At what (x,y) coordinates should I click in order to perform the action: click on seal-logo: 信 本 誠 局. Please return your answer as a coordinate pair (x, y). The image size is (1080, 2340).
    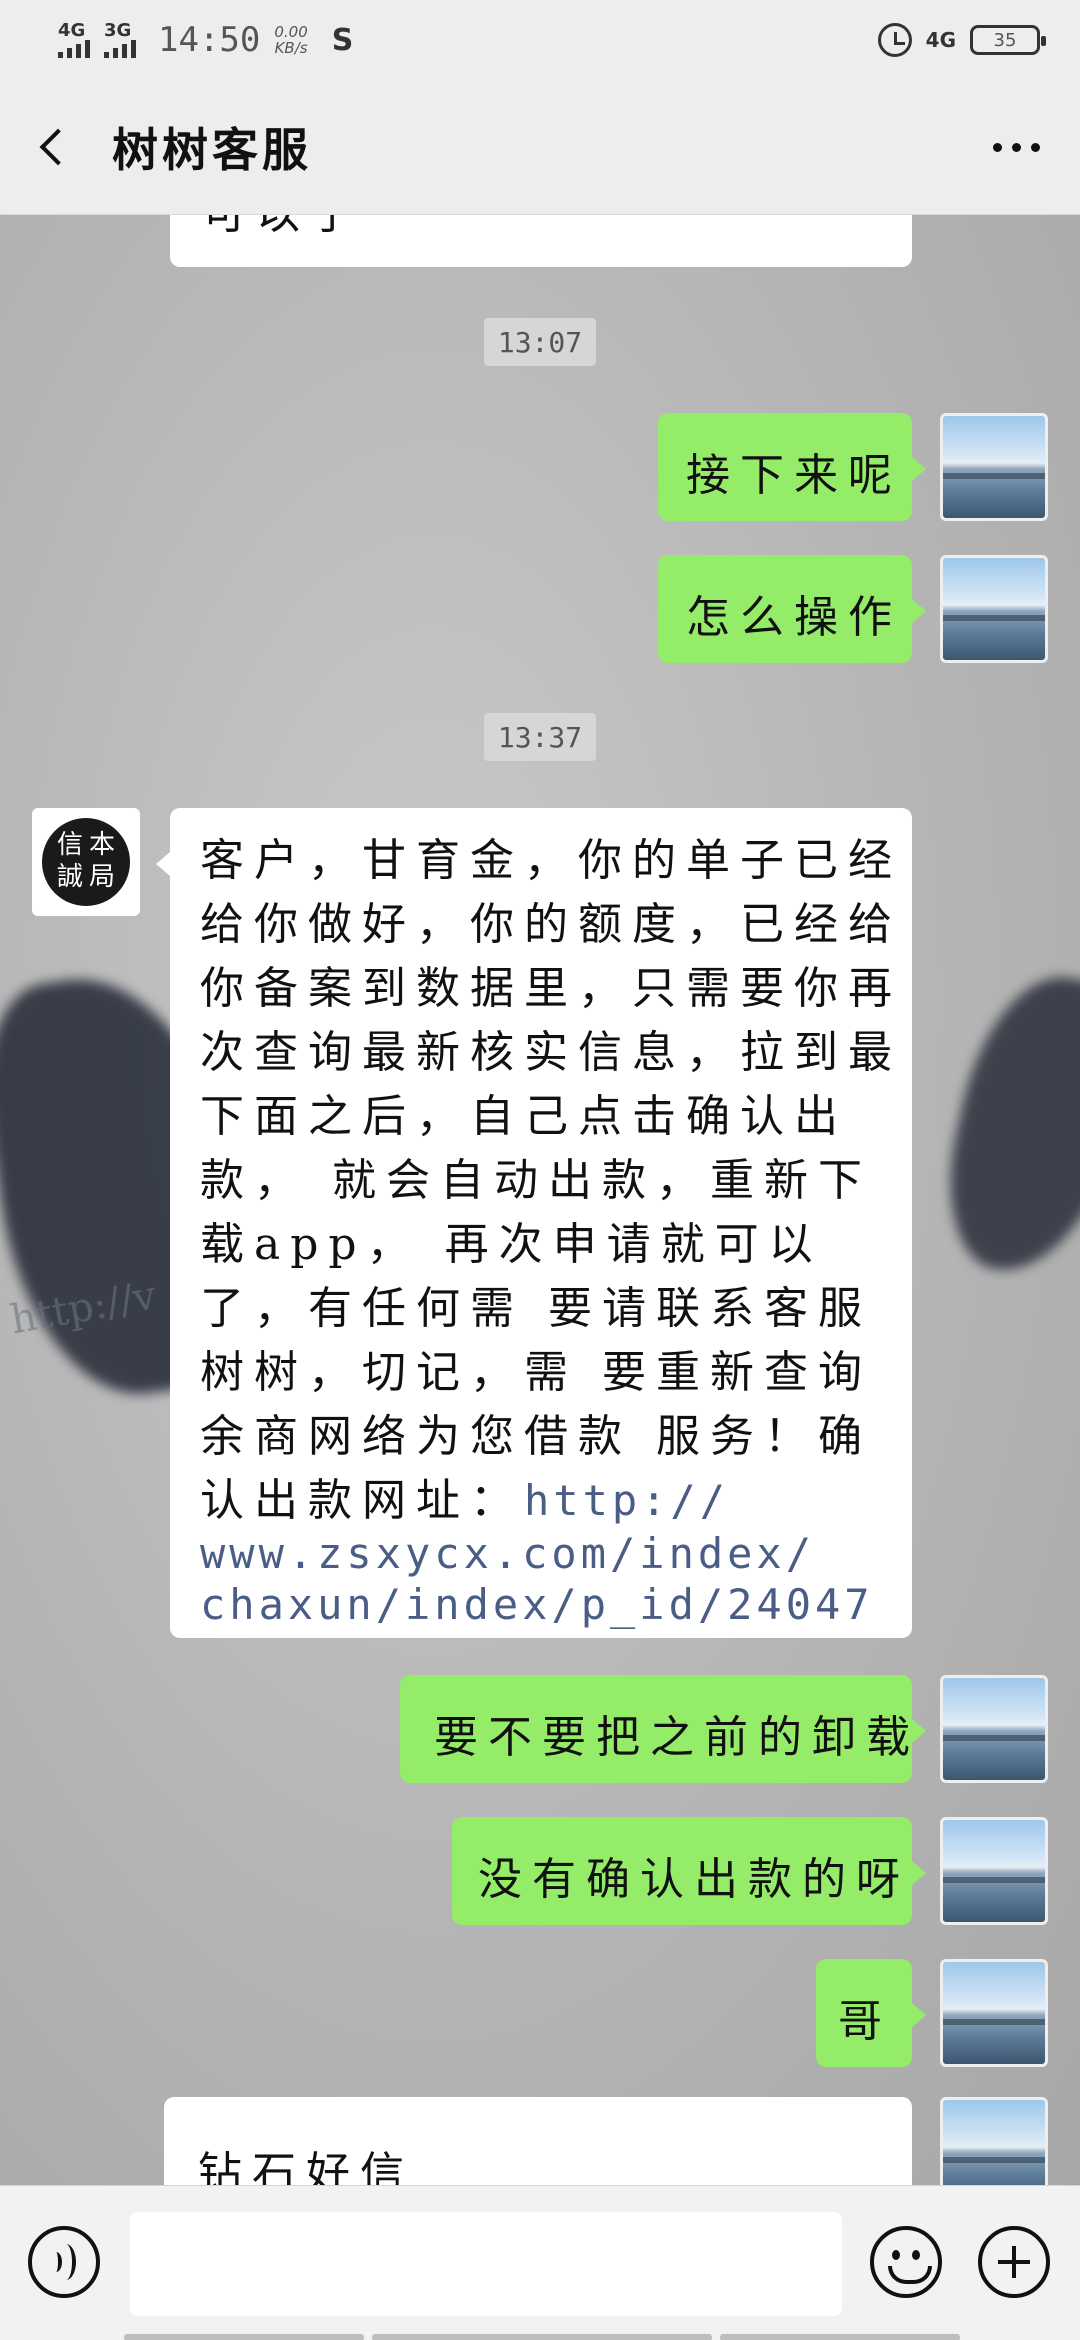
    Looking at the image, I should click on (86, 862).